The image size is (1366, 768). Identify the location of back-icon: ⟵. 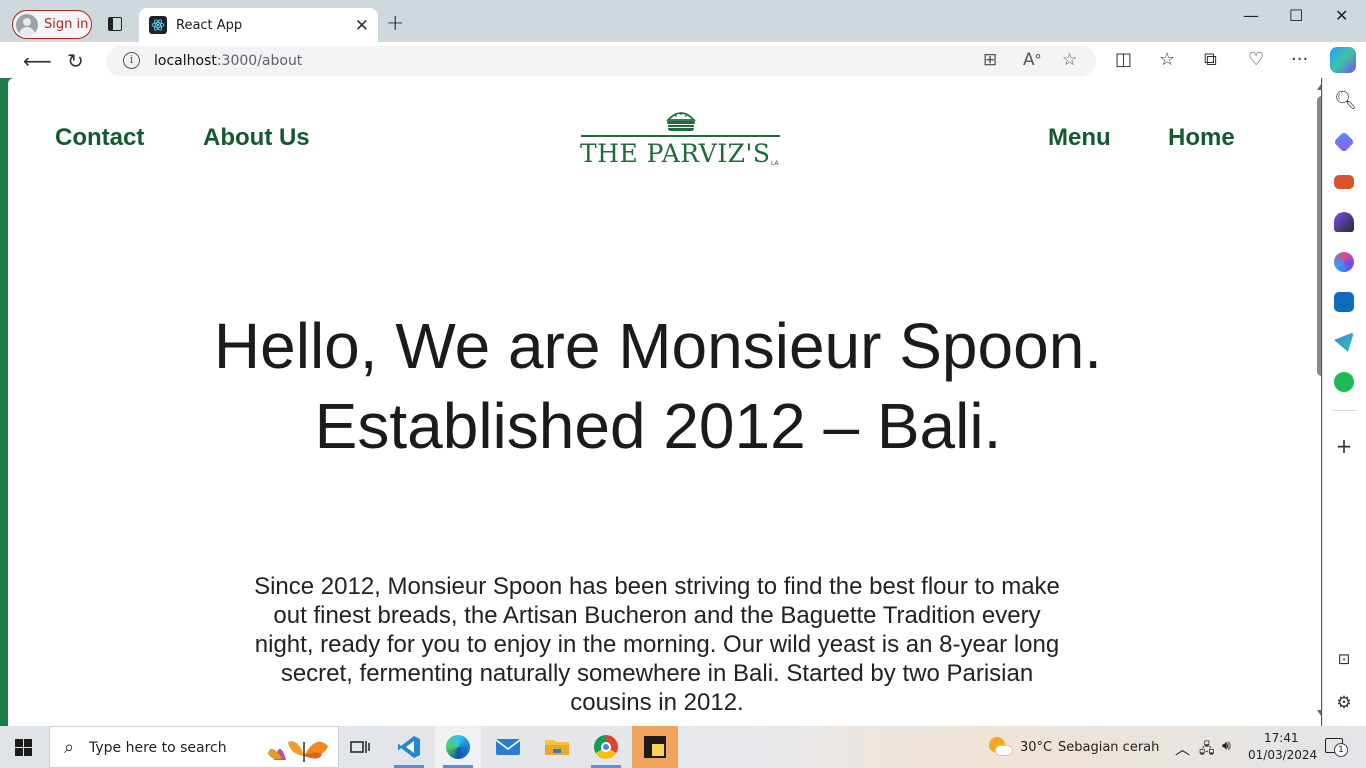
(37, 61).